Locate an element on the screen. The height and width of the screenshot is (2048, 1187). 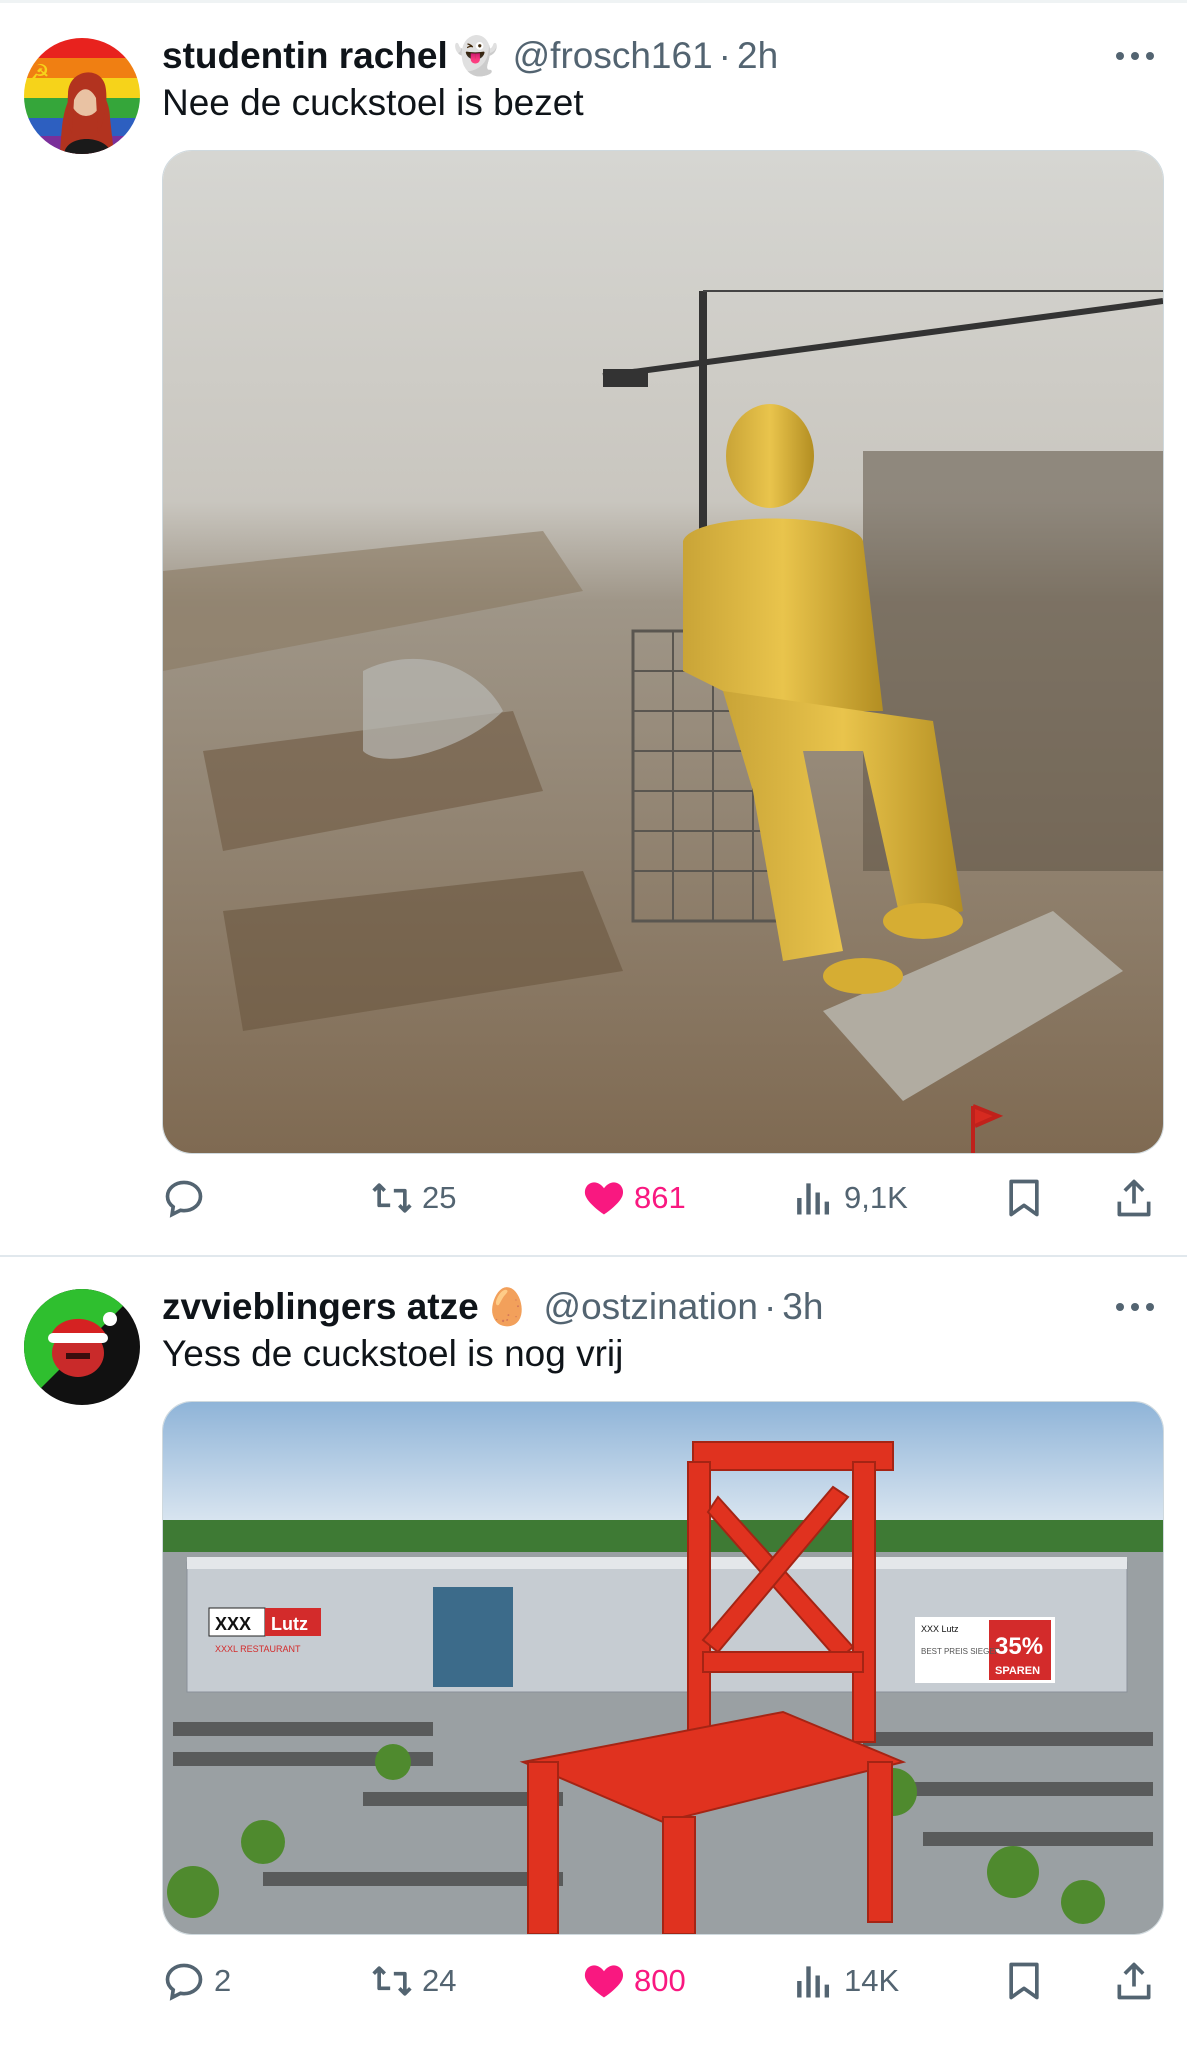
timestamp: 3h is located at coordinates (802, 1307).